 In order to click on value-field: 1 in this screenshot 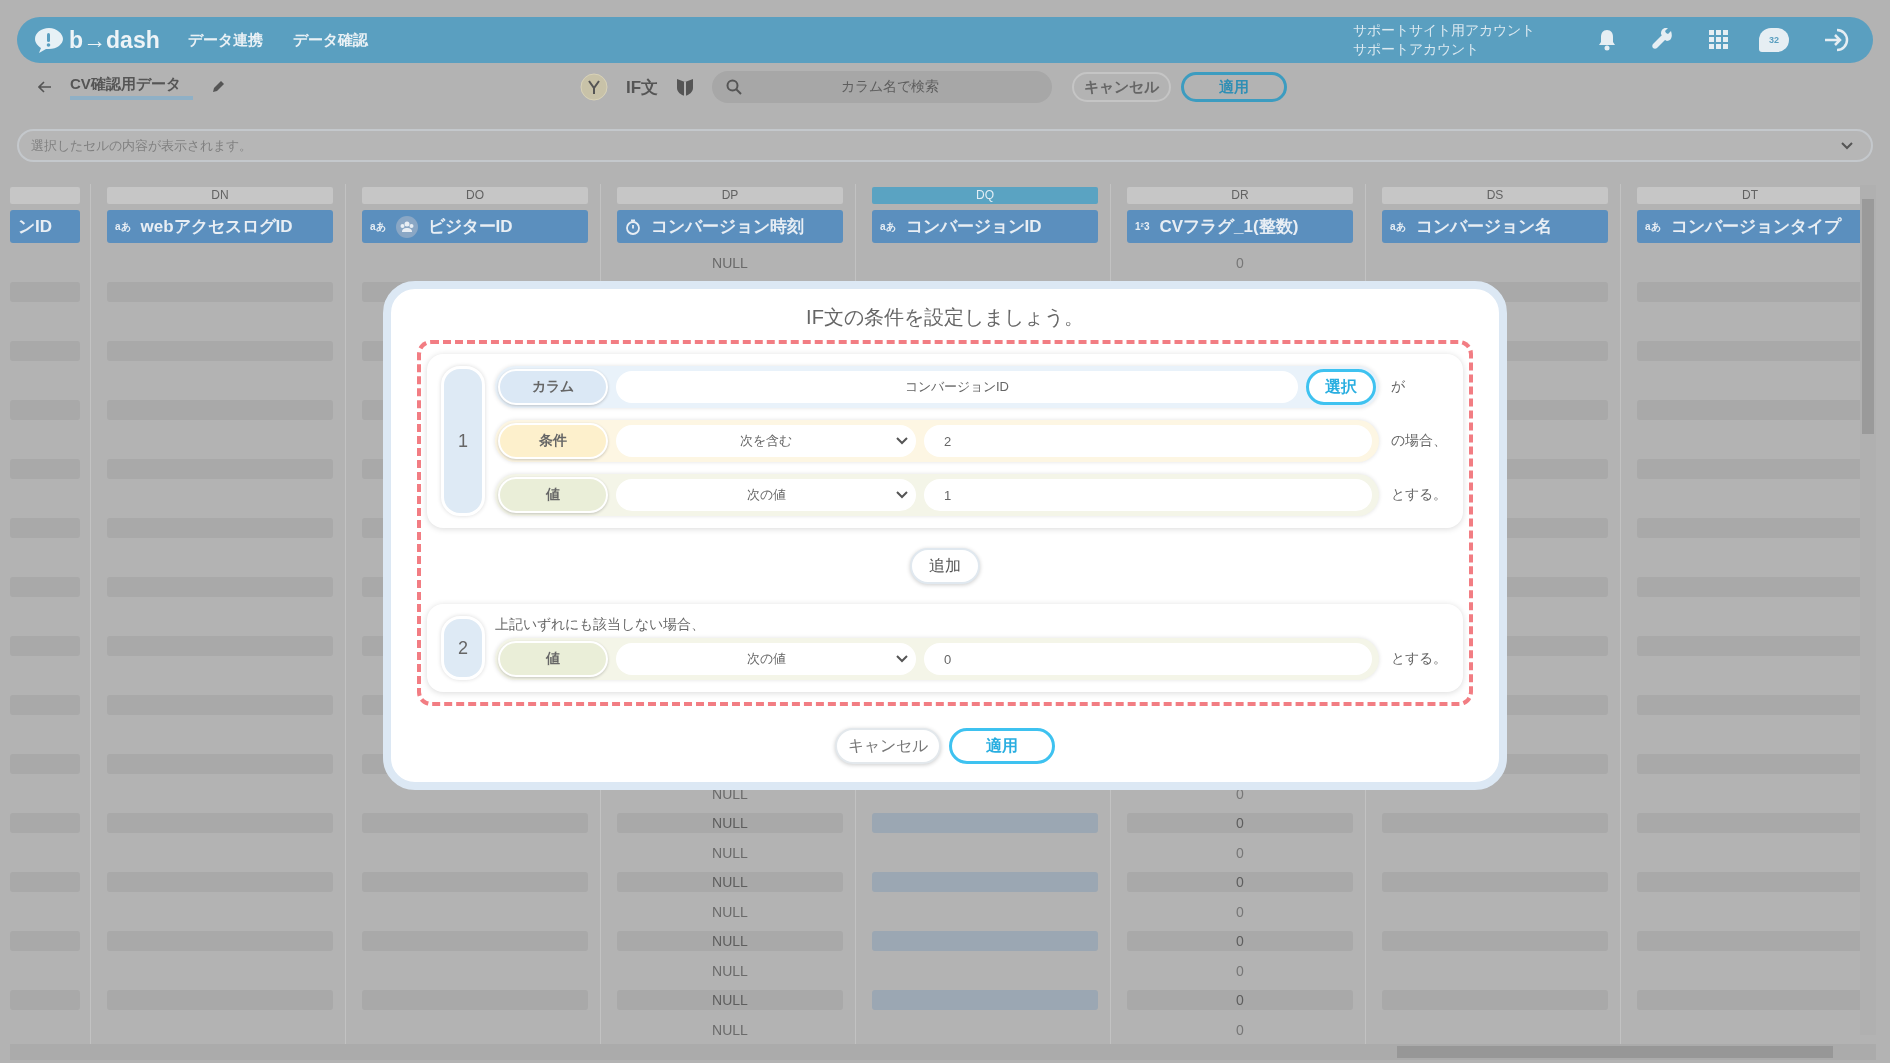, I will do `click(1148, 495)`.